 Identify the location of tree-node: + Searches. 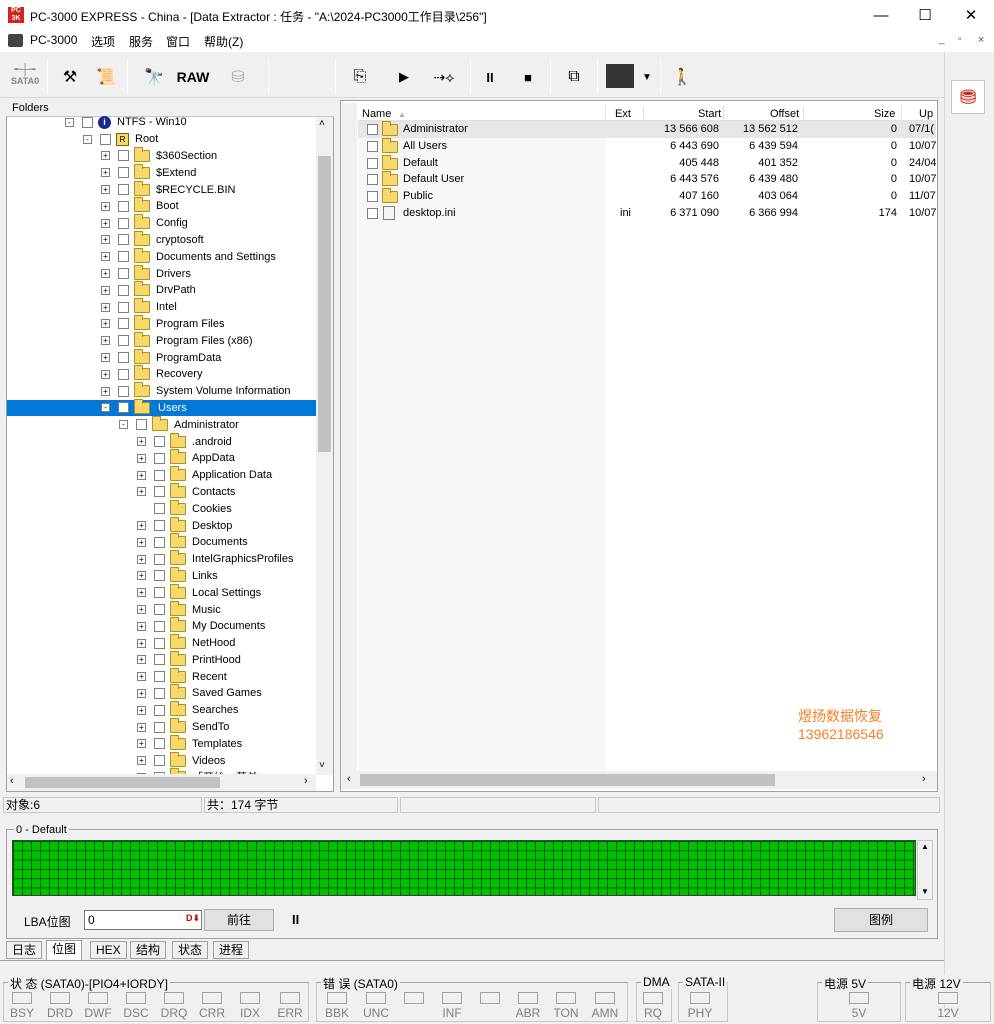
(161, 710).